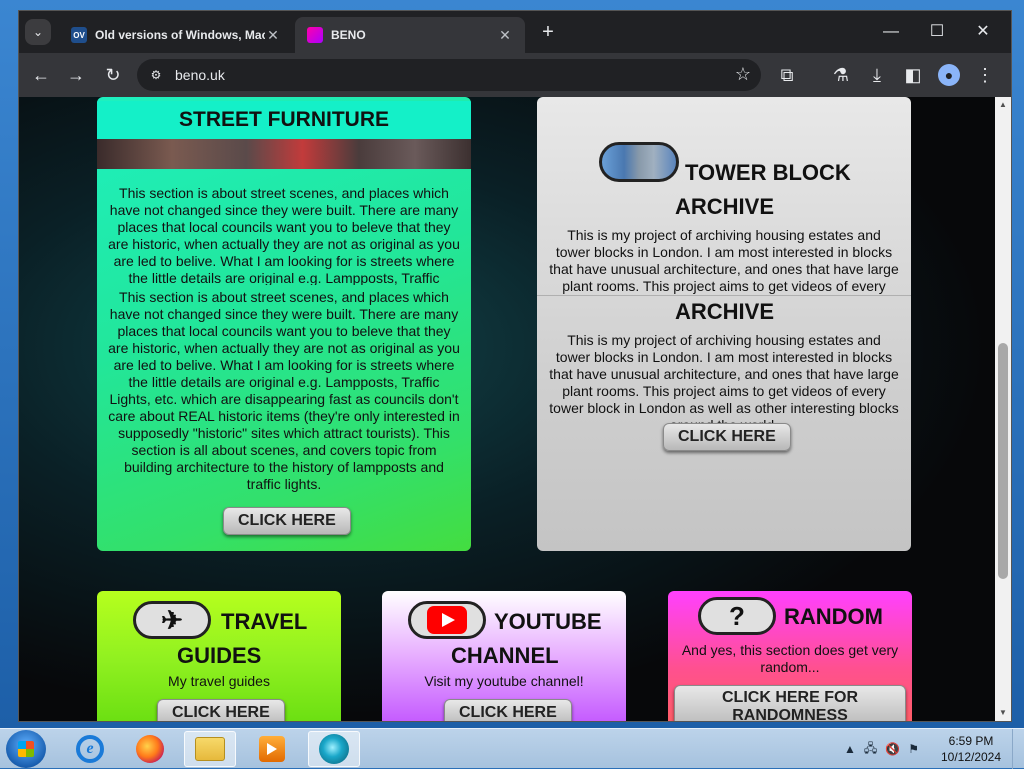 The image size is (1024, 769). What do you see at coordinates (284, 154) in the screenshot?
I see `street-photo-banner` at bounding box center [284, 154].